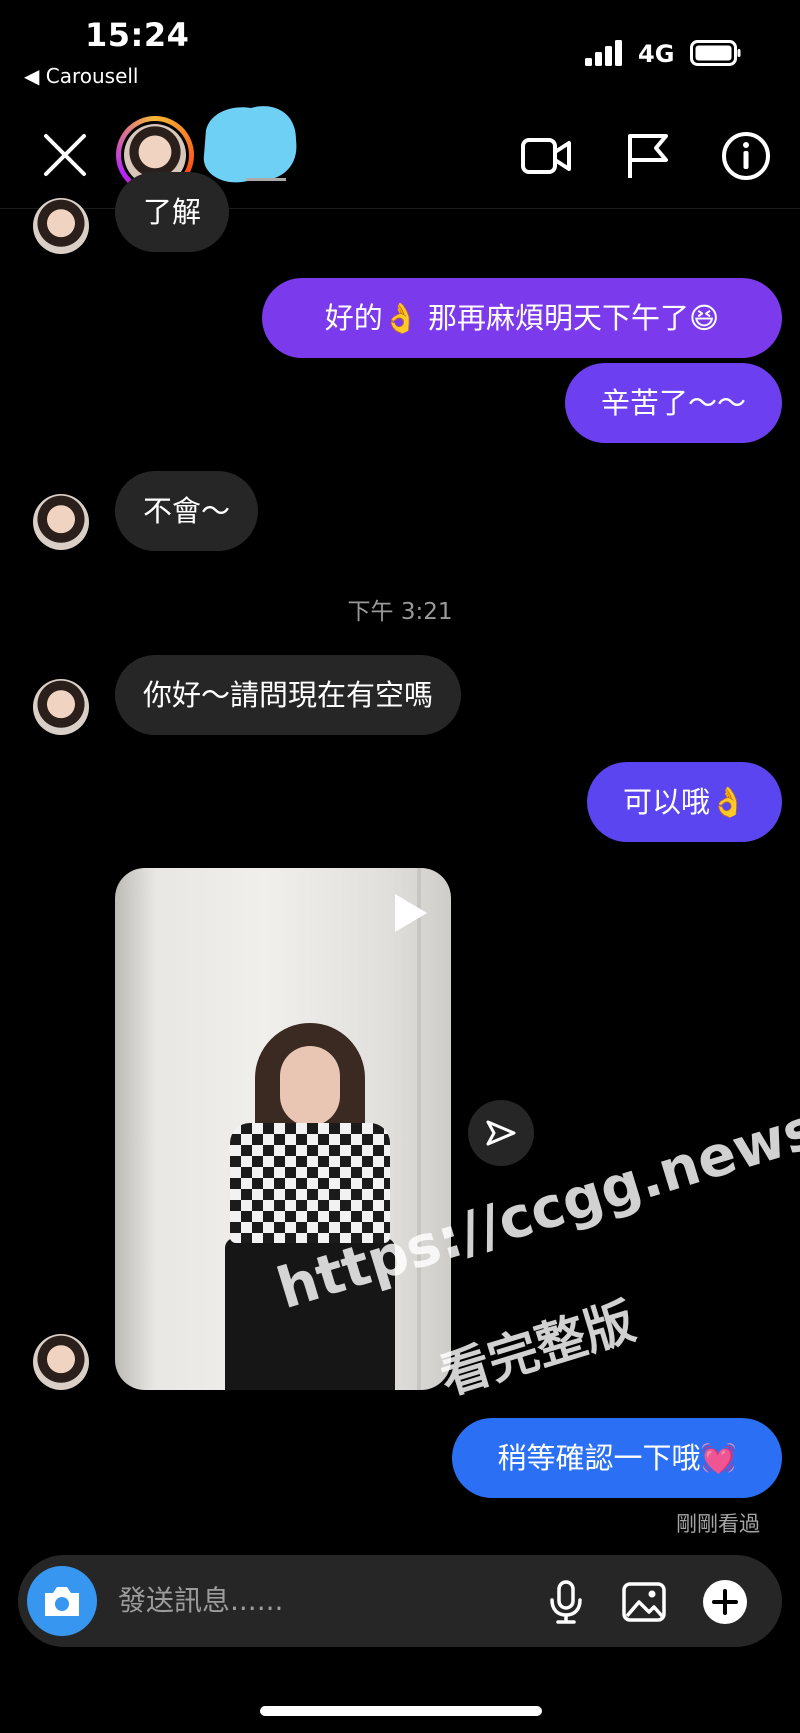 The width and height of the screenshot is (800, 1733). I want to click on info-icon, so click(746, 156).